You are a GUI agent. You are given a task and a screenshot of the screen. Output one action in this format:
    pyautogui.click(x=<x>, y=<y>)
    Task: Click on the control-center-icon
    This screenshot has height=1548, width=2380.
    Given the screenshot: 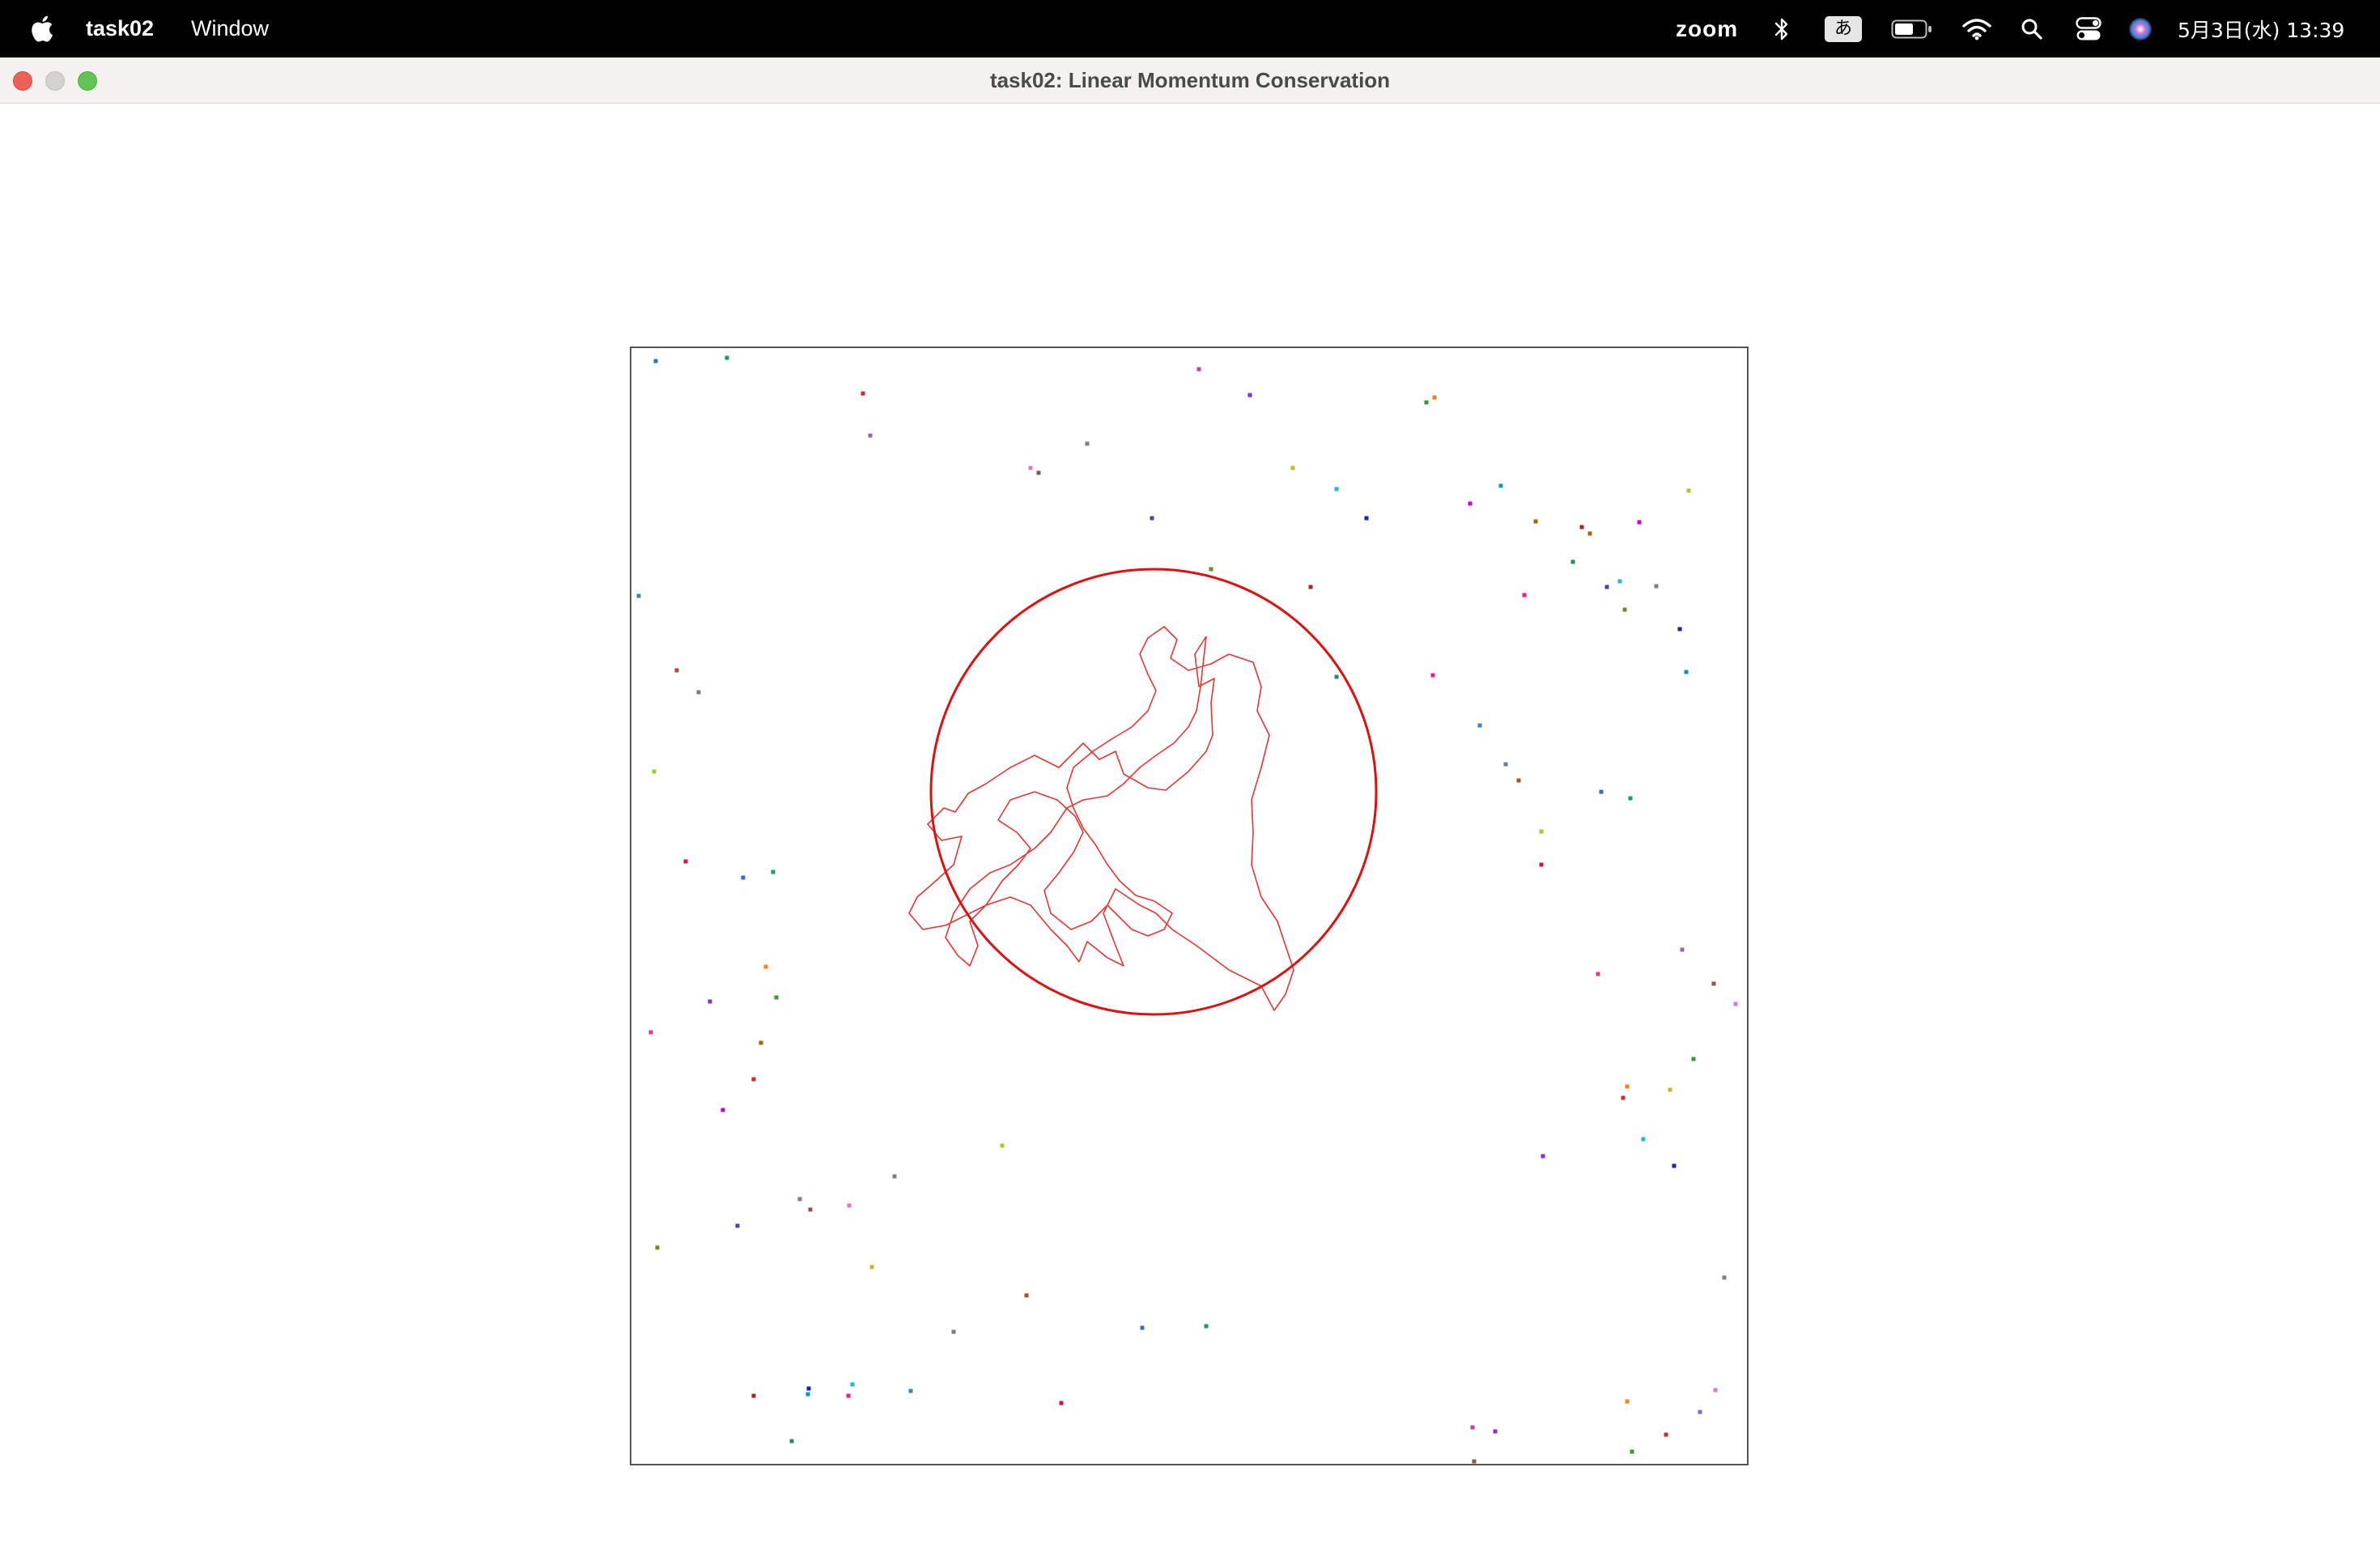 What is the action you would take?
    pyautogui.click(x=2089, y=29)
    